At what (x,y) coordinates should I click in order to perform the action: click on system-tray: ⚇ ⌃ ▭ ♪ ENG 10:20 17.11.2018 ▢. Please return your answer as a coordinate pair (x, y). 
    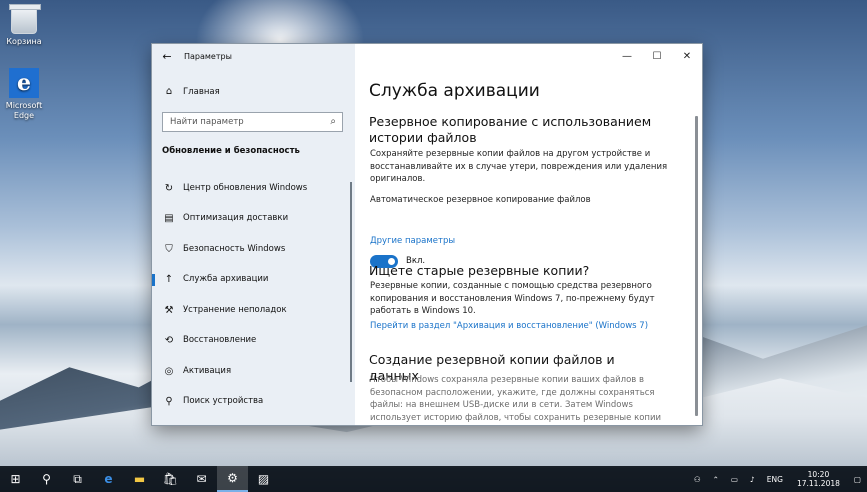
    Looking at the image, I should click on (777, 479).